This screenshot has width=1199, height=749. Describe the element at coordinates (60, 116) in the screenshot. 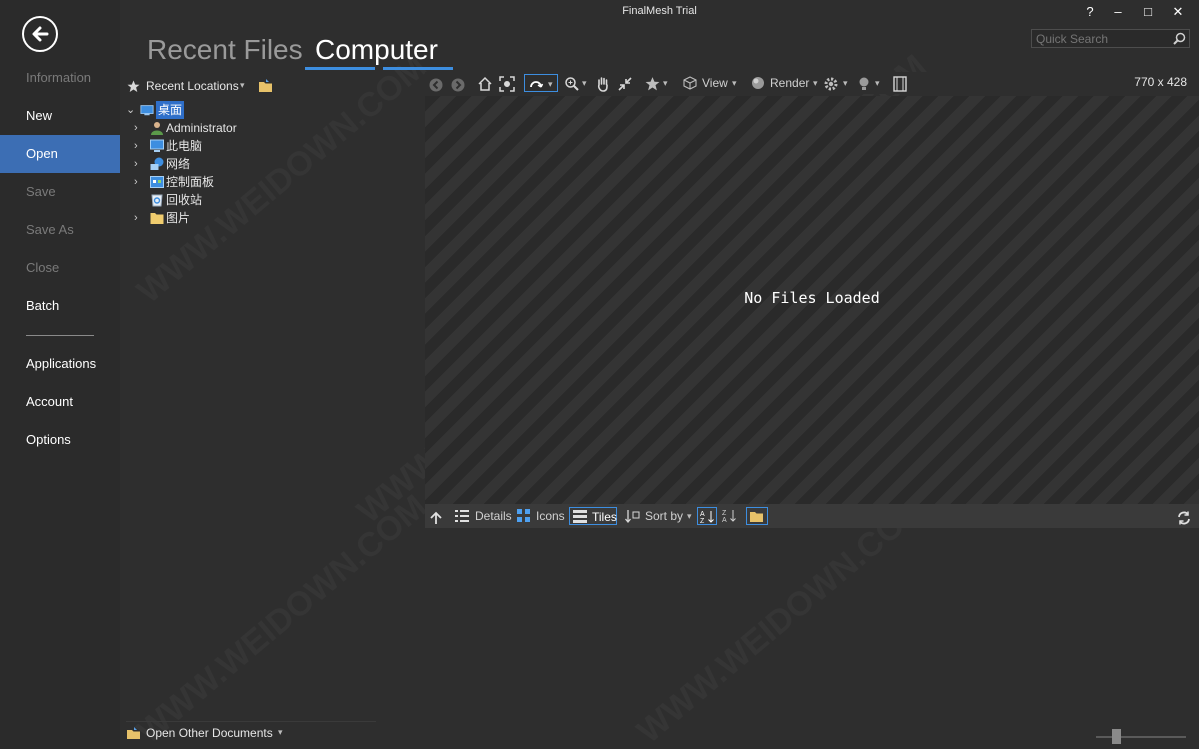

I see `nav-new: New` at that location.